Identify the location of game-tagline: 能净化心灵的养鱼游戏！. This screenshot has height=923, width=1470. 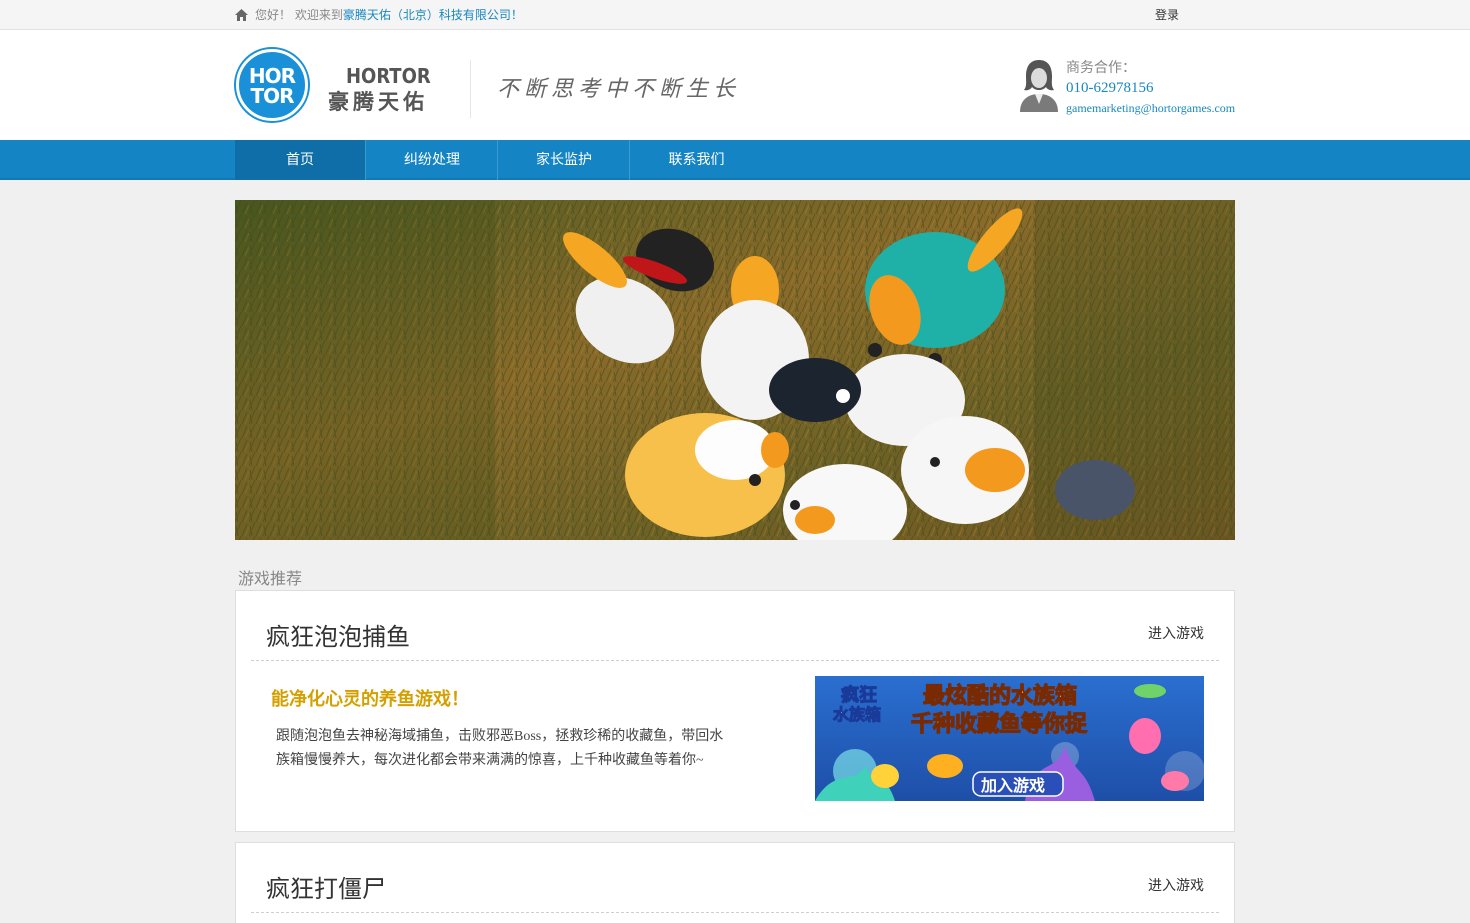
(370, 699).